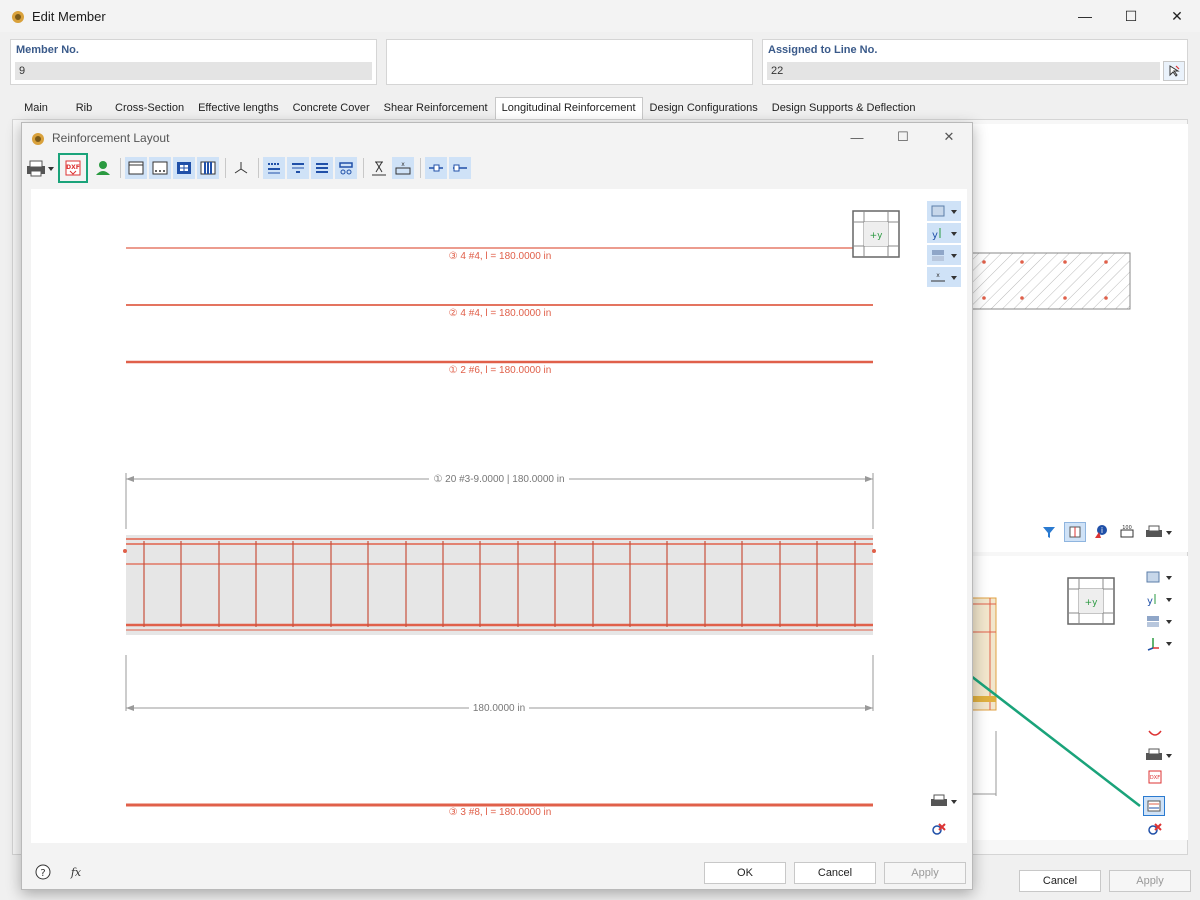 Image resolution: width=1200 pixels, height=900 pixels. I want to click on axes-button, so click(241, 168).